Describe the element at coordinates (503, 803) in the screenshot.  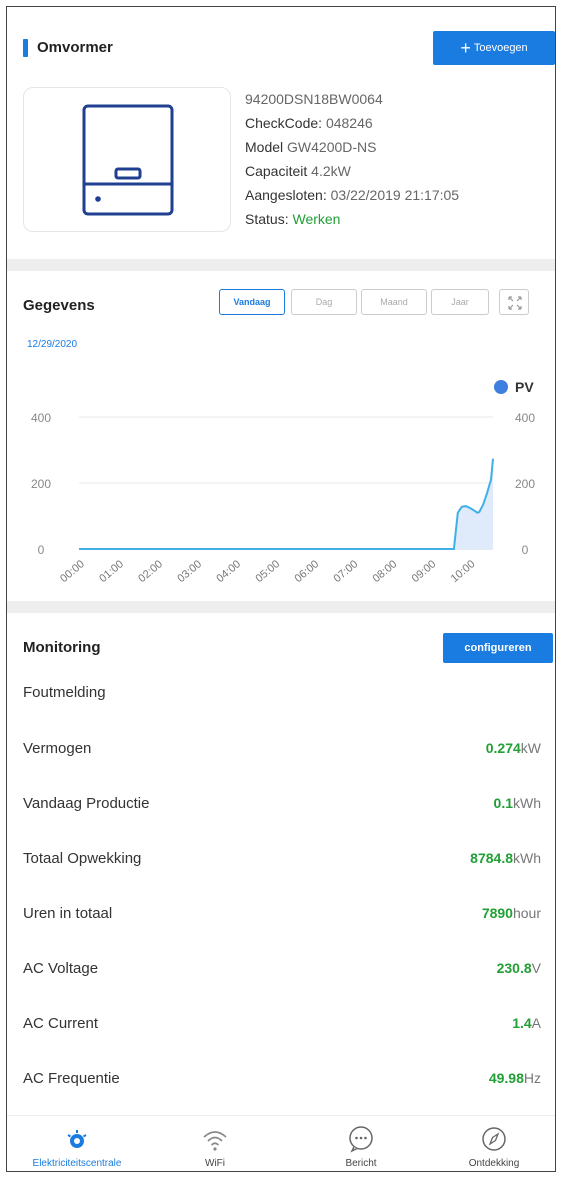
I see `monitoring-number: 0.1` at that location.